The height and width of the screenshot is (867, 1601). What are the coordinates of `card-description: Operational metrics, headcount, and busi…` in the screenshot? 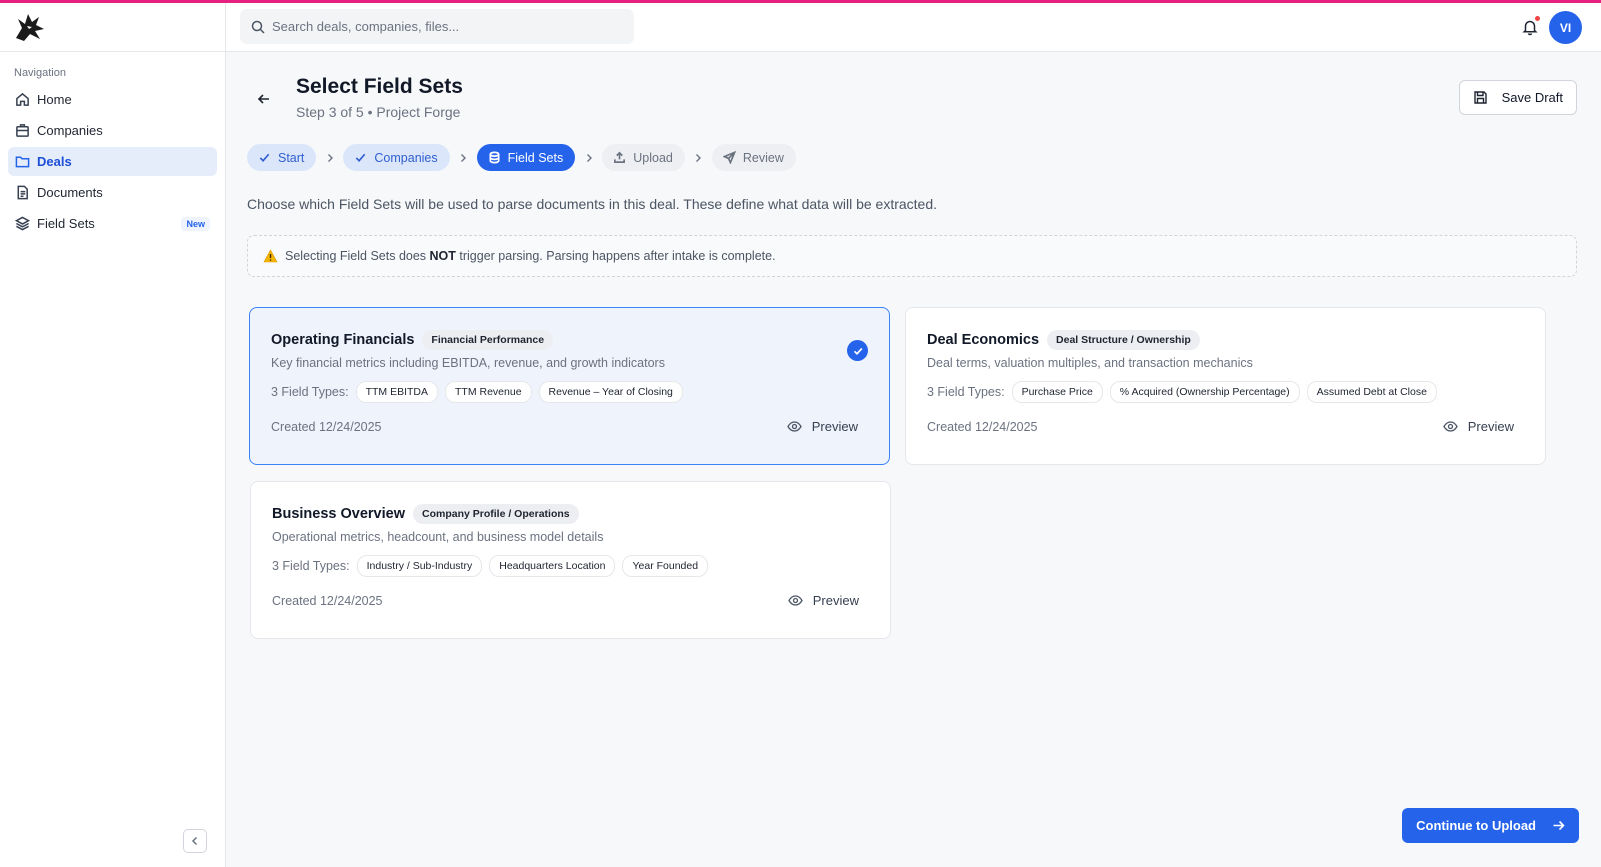 It's located at (438, 537).